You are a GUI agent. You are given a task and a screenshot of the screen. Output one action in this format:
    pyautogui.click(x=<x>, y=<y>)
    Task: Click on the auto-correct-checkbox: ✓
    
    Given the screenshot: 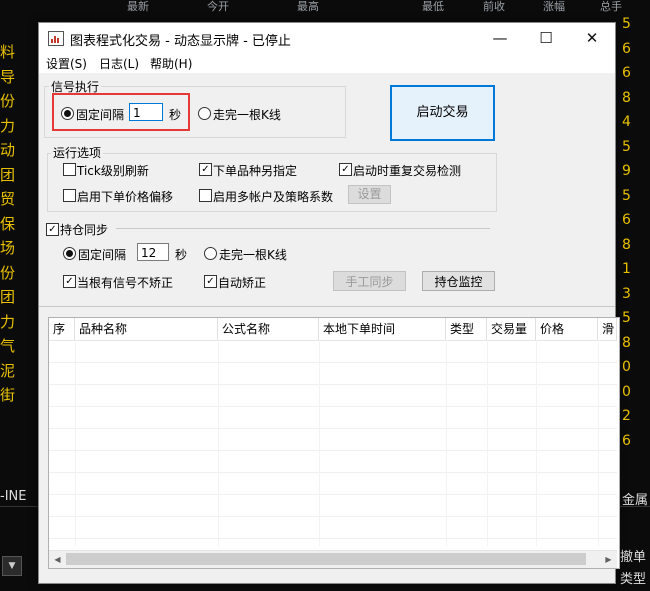 What is the action you would take?
    pyautogui.click(x=210, y=281)
    